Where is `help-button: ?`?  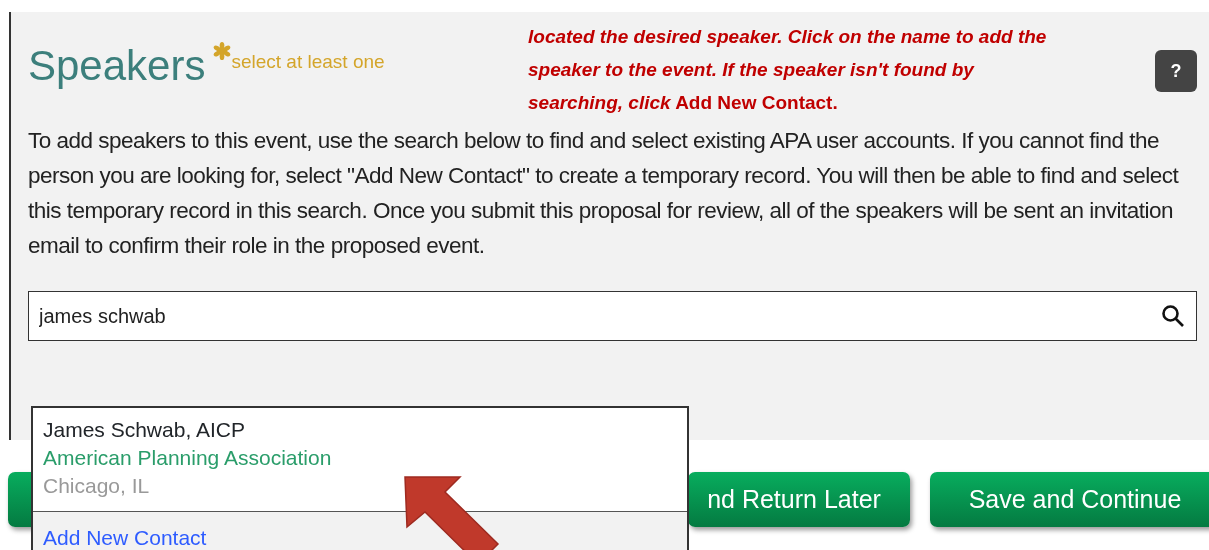 help-button: ? is located at coordinates (1176, 71).